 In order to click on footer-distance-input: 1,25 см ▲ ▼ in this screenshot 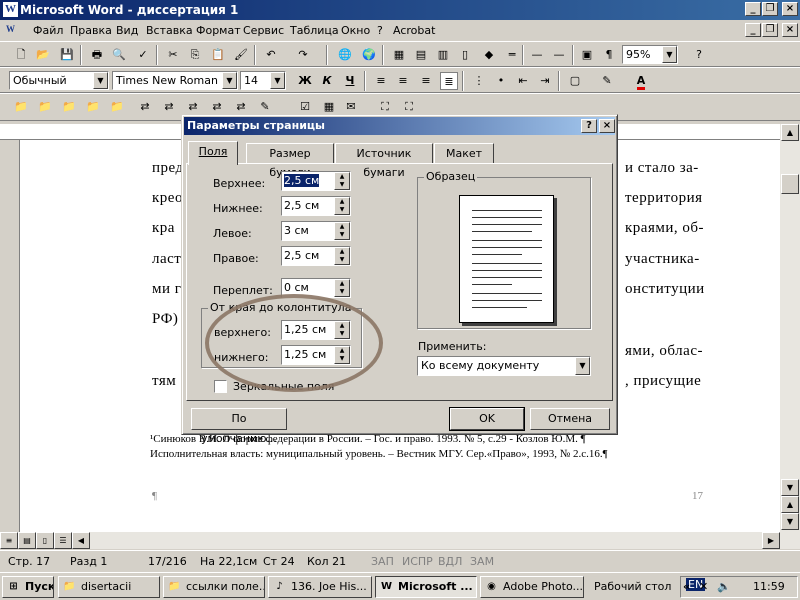, I will do `click(316, 355)`.